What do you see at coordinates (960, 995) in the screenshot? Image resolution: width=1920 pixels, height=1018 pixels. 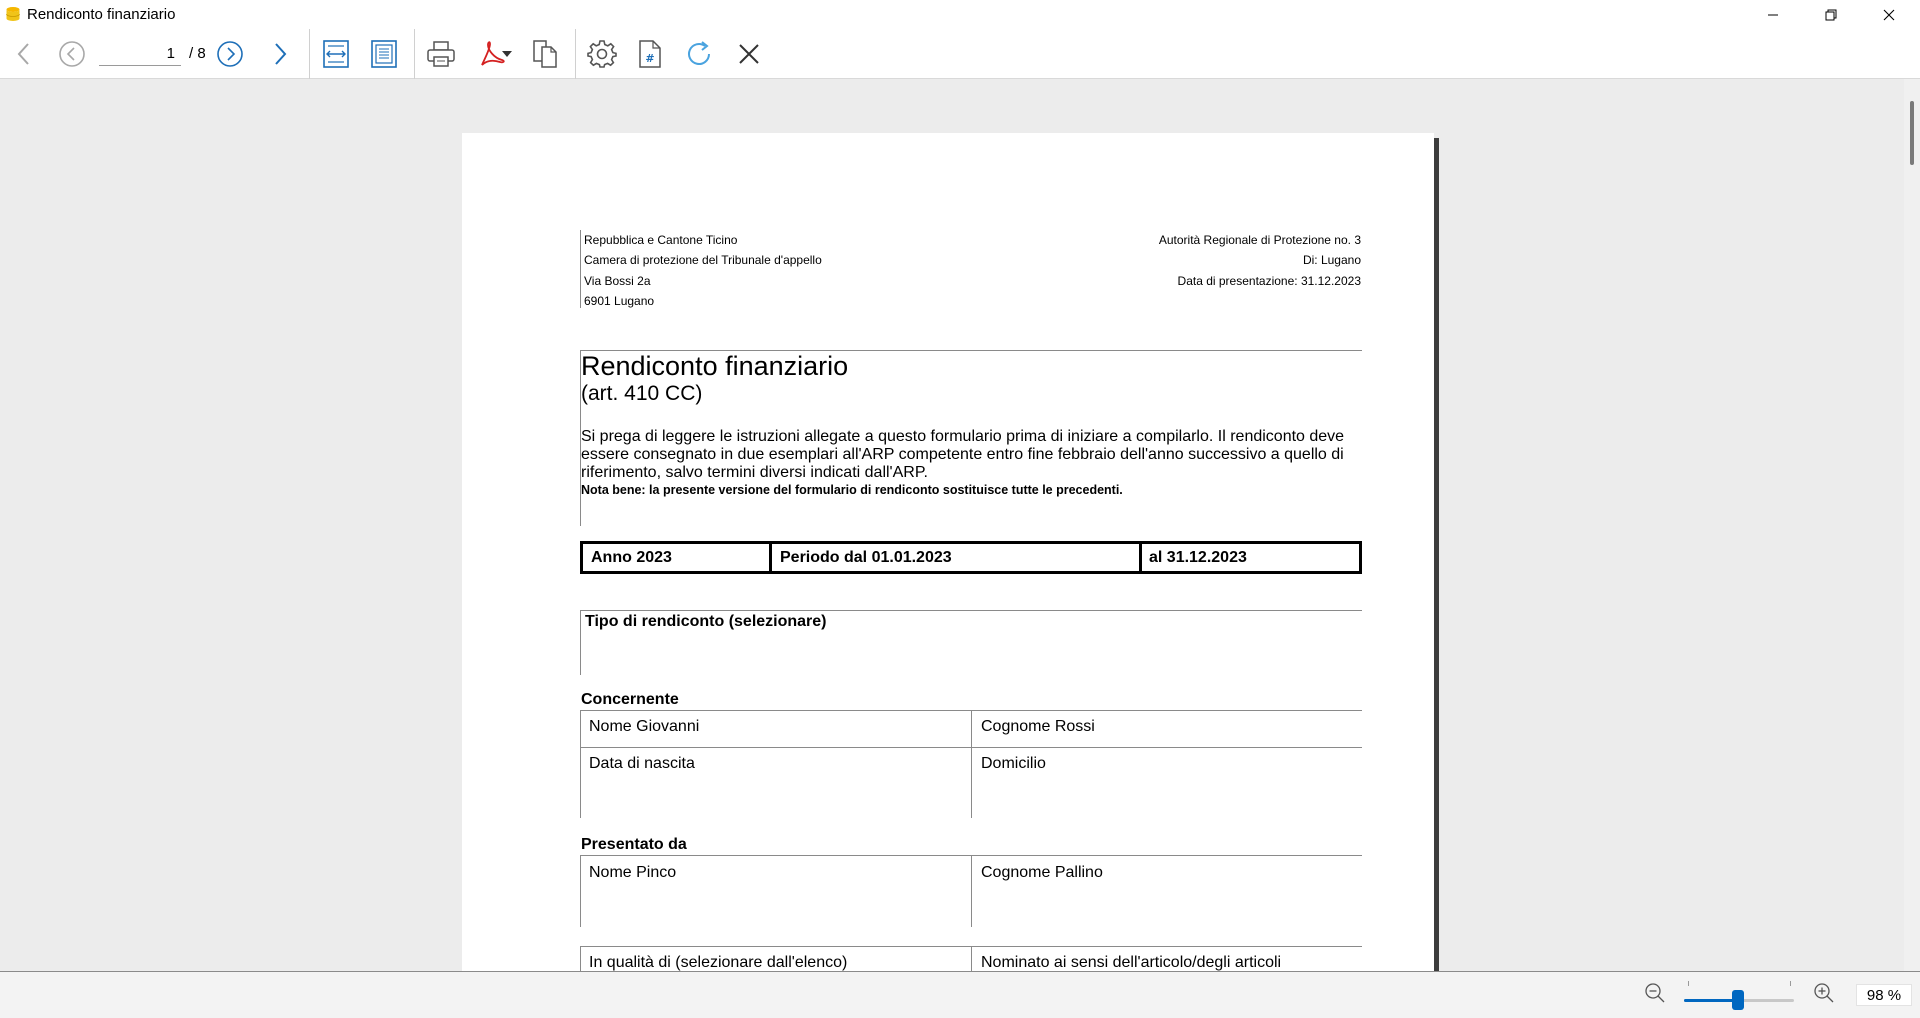 I see `status-bar: 98 %` at bounding box center [960, 995].